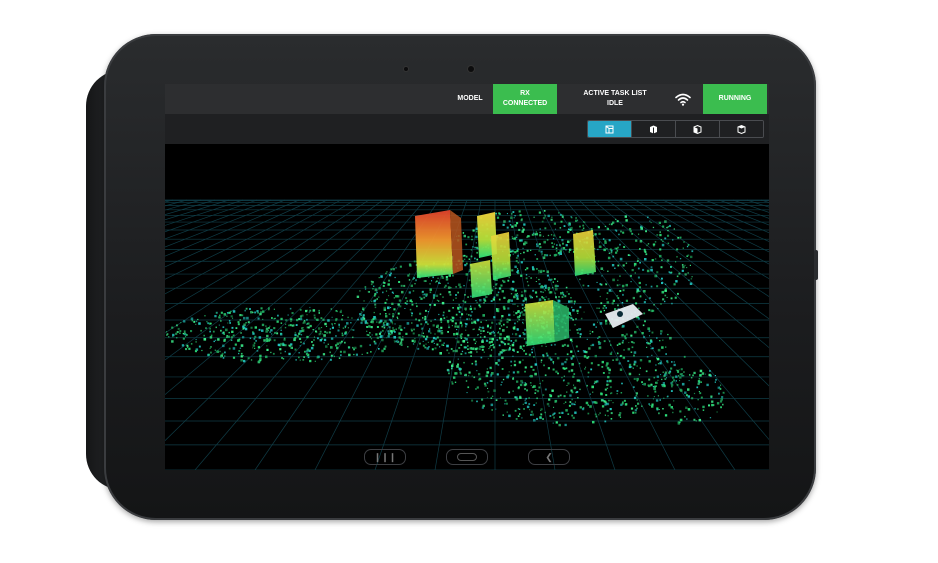 Image resolution: width=938 pixels, height=563 pixels. Describe the element at coordinates (254, 38) in the screenshot. I see `volume-button` at that location.